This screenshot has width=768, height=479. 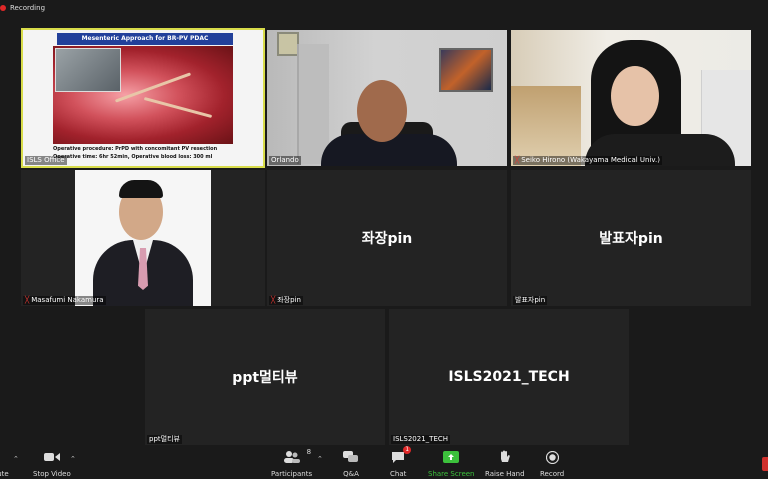 I want to click on participants-icon: 8, so click(x=297, y=456).